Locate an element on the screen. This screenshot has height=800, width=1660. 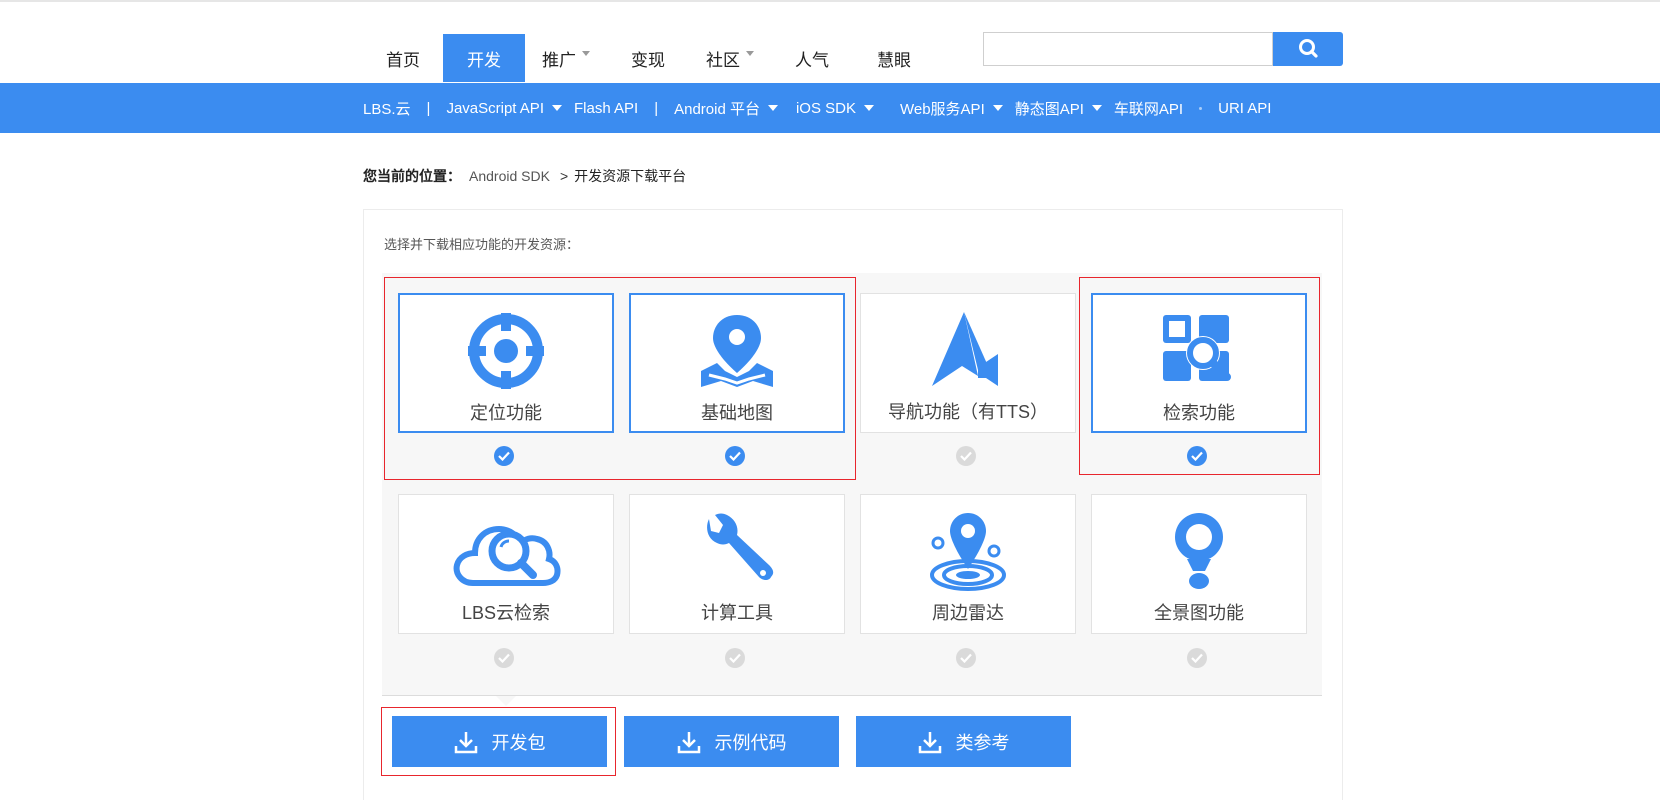
nav-item-home: 首页 is located at coordinates (403, 58).